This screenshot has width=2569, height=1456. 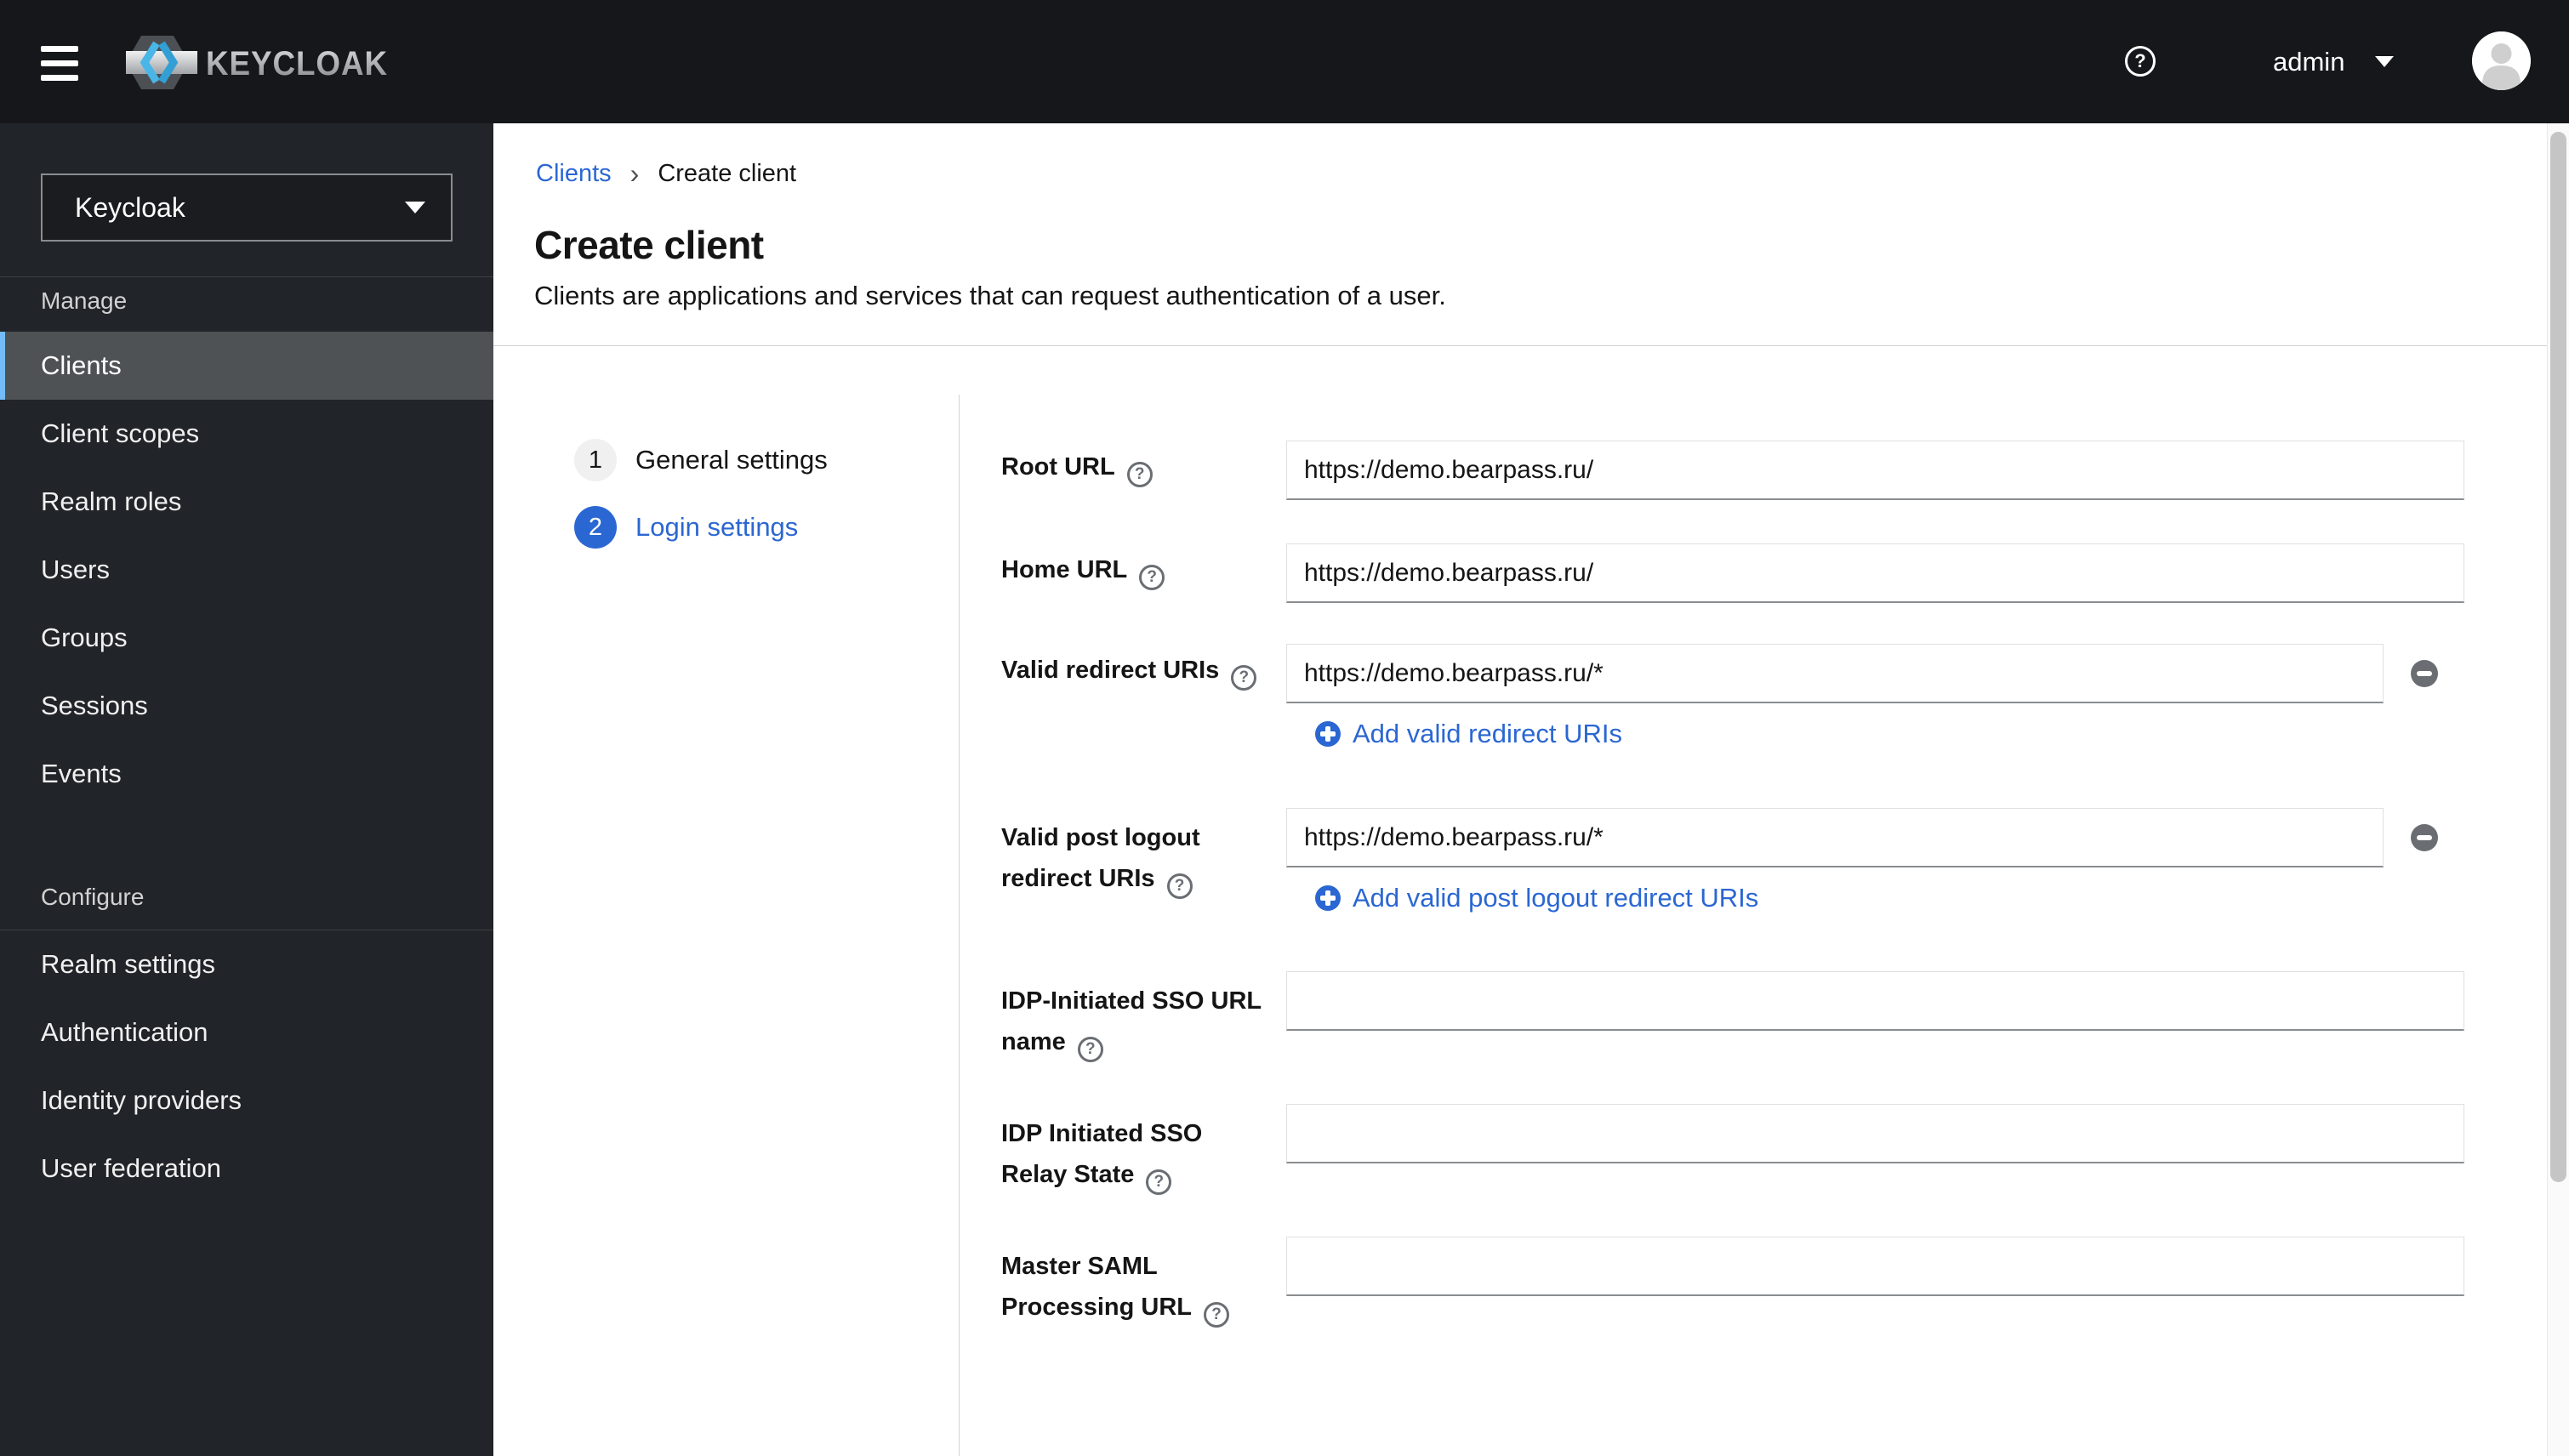 What do you see at coordinates (246, 434) in the screenshot?
I see `sidebar-item-client-scopes: Client scopes` at bounding box center [246, 434].